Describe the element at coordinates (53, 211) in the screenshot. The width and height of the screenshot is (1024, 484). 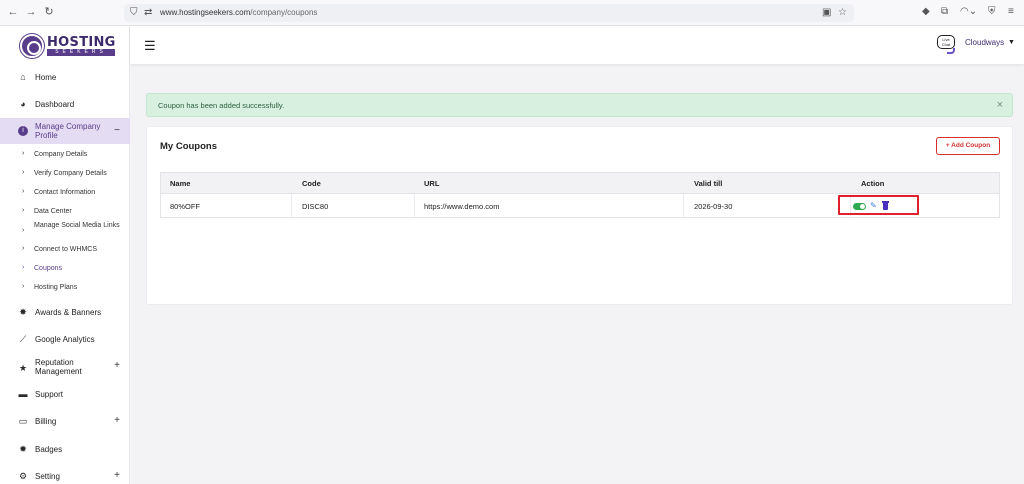
I see `sidebar-subitem-label: Data Center` at that location.